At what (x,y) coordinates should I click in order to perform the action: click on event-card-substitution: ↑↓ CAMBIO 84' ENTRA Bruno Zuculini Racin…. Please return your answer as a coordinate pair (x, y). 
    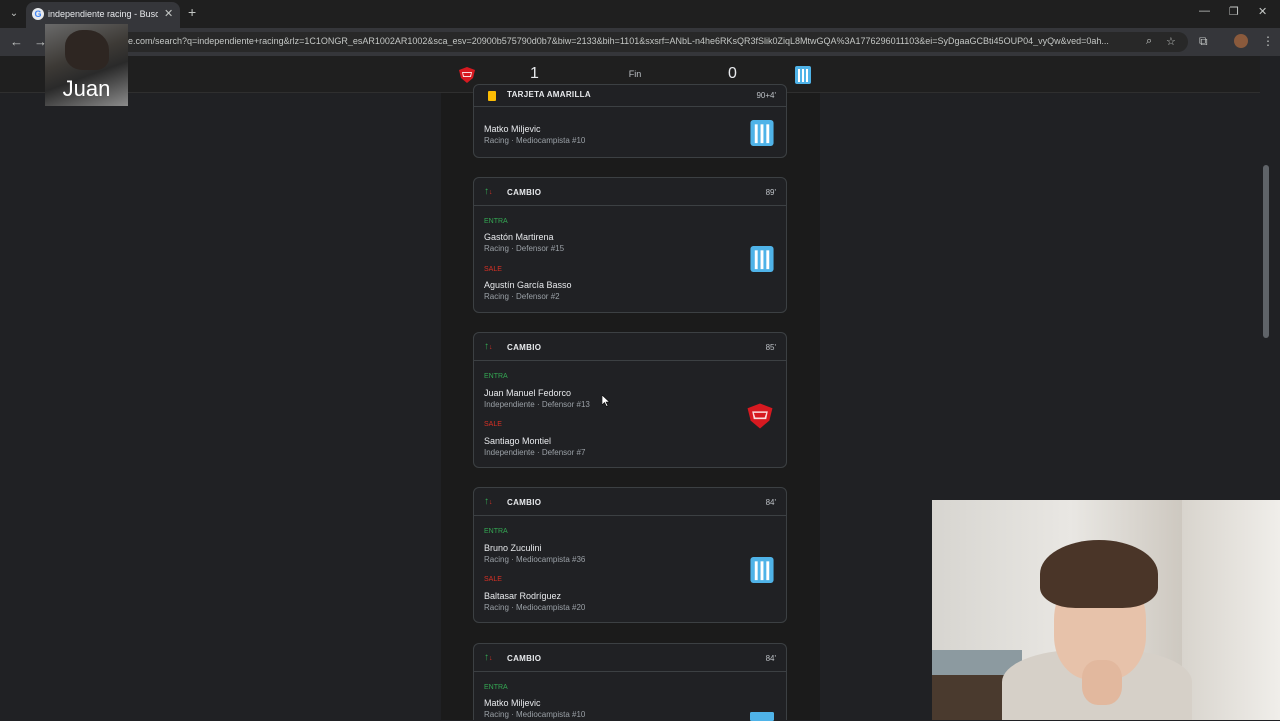
    Looking at the image, I should click on (630, 555).